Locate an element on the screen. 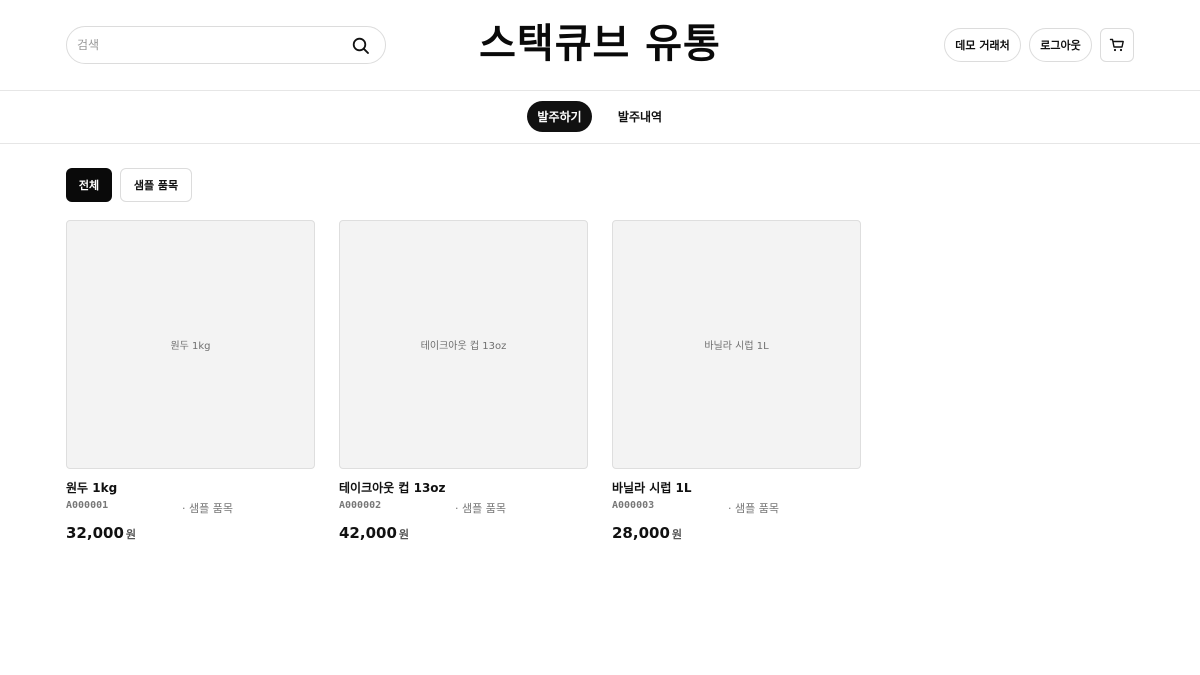 This screenshot has width=1200, height=675. product-name: 바닐라 시럽 1L is located at coordinates (652, 487).